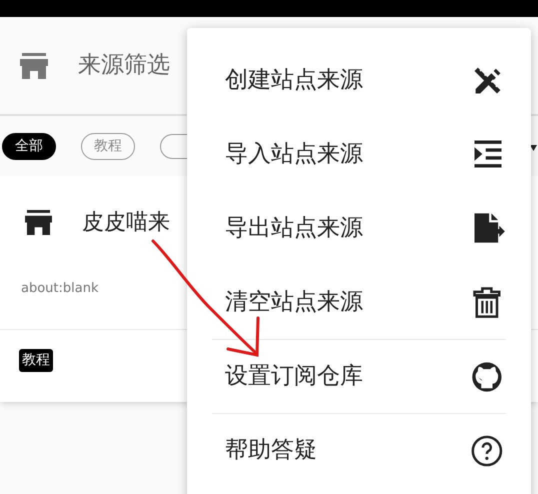  I want to click on menu-item: 导出站点来源, so click(359, 228).